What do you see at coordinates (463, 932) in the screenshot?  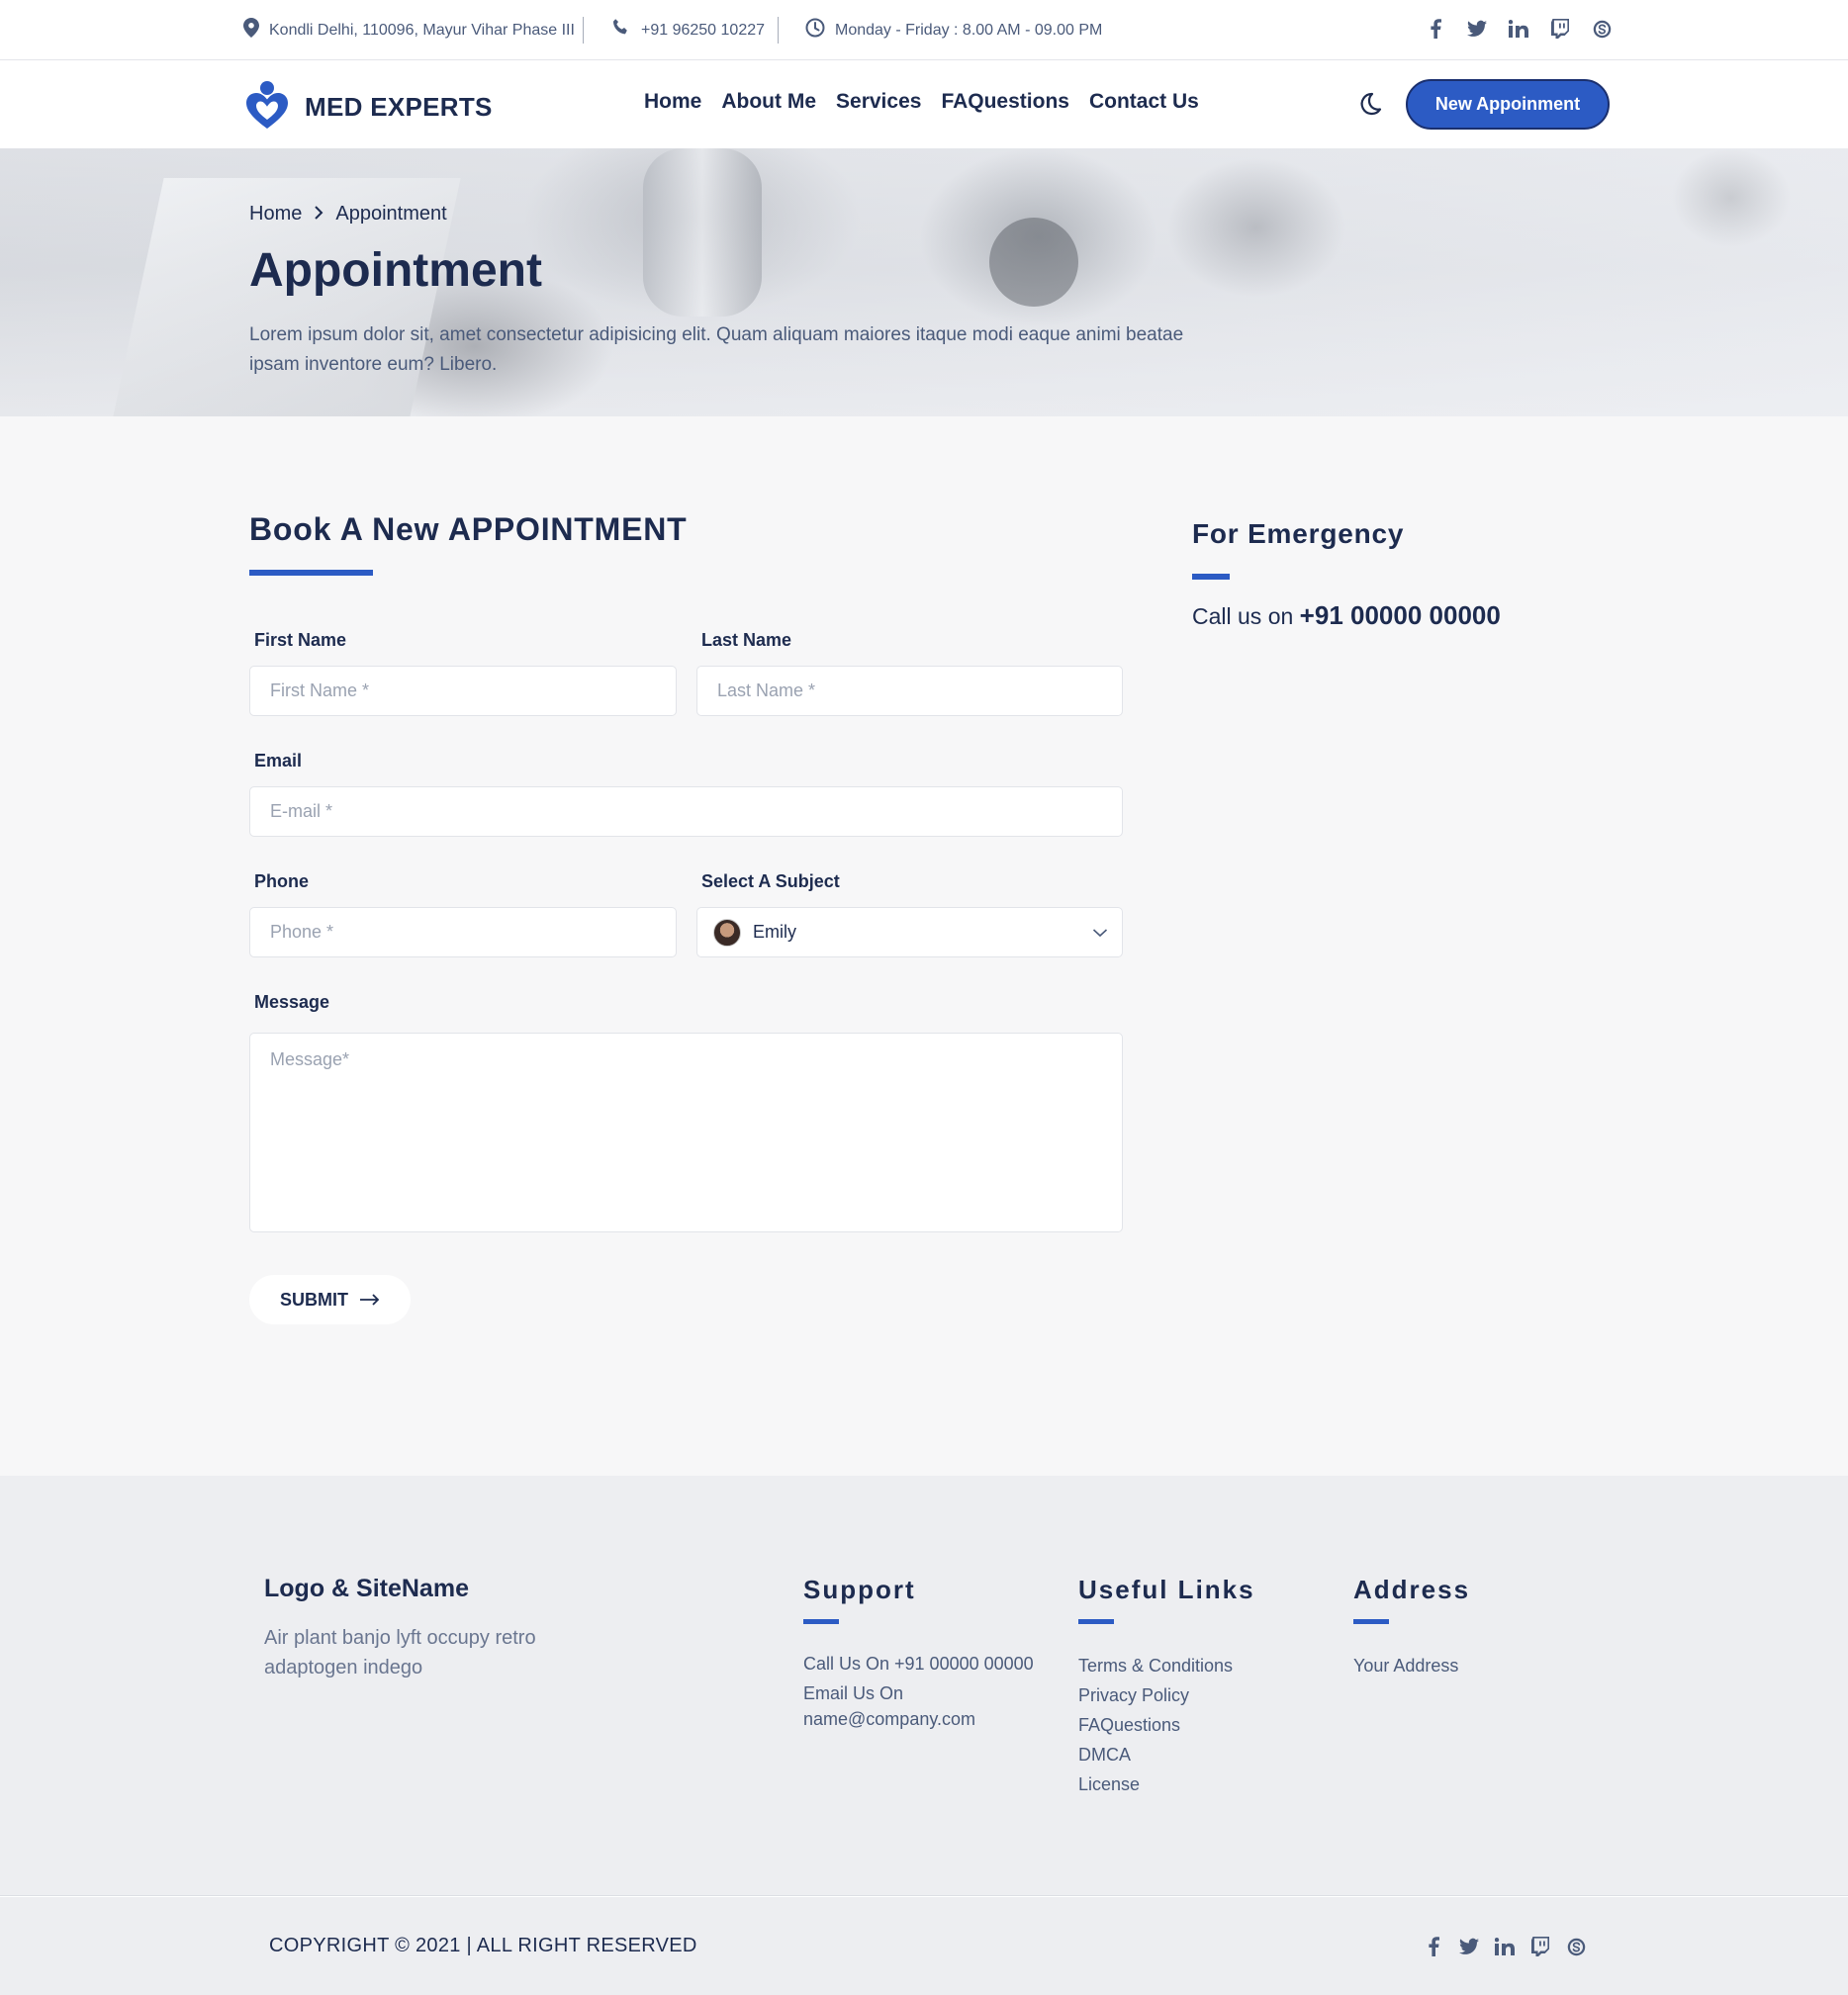 I see `phone-field: Phone *` at bounding box center [463, 932].